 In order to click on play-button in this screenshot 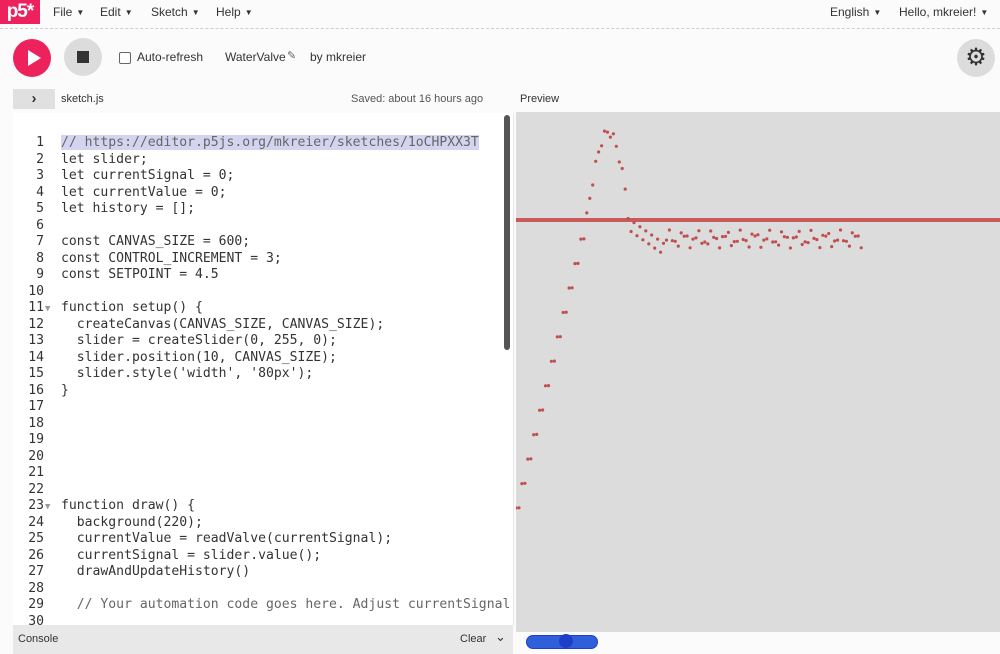, I will do `click(32, 58)`.